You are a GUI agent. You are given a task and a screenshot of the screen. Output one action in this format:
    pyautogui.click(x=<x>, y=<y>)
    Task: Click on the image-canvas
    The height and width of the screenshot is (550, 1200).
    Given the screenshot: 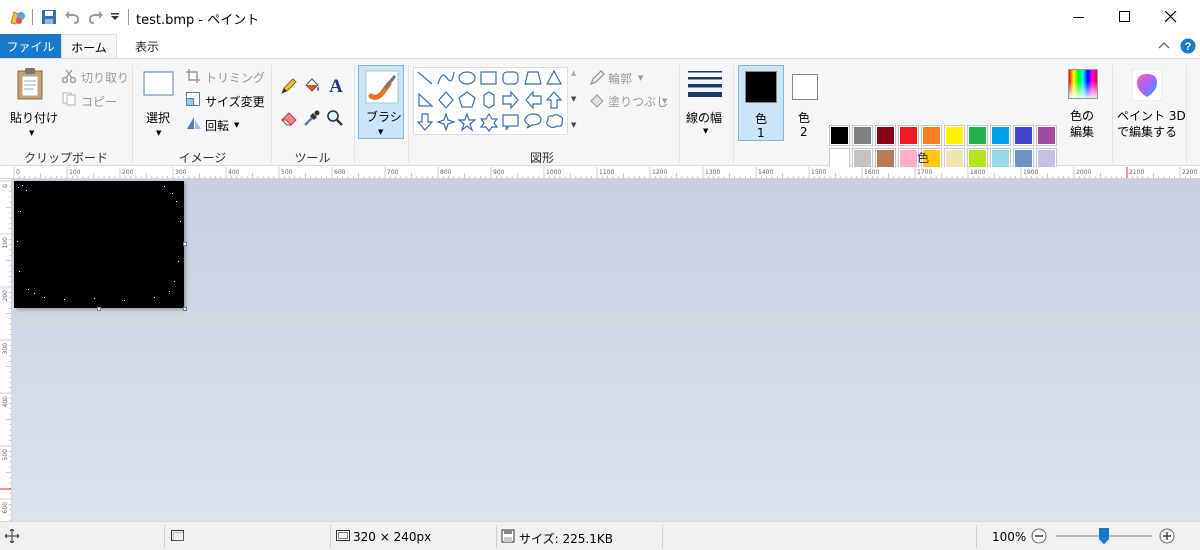 What is the action you would take?
    pyautogui.click(x=99, y=244)
    